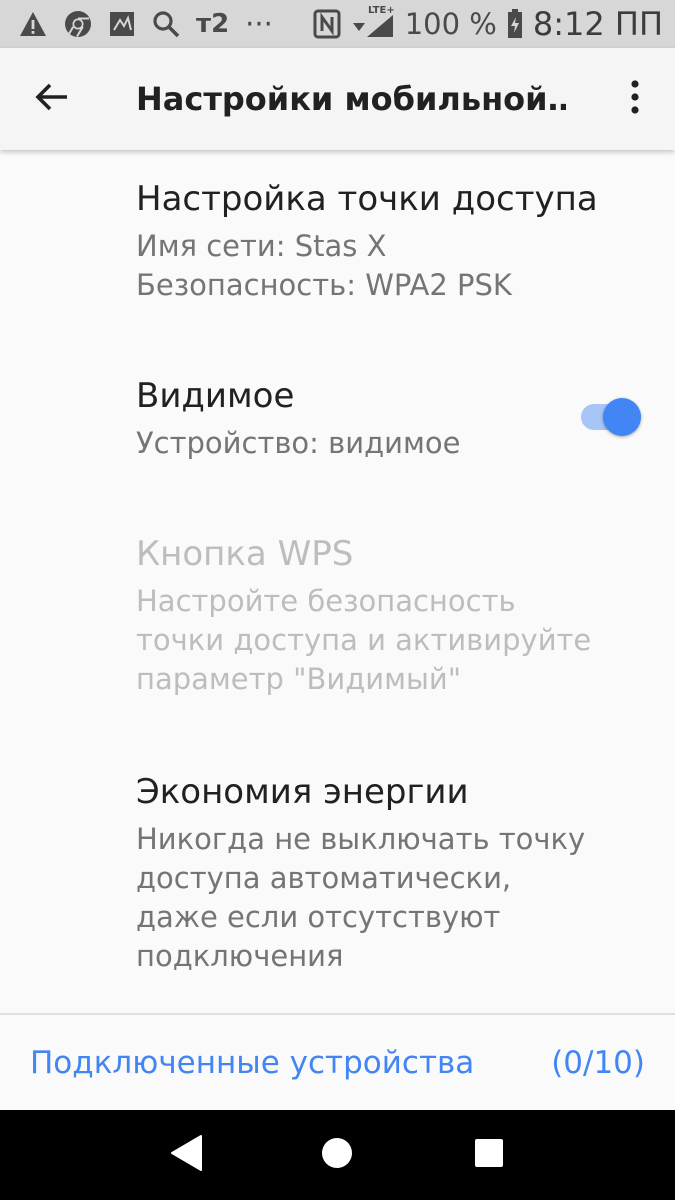 The width and height of the screenshot is (675, 1200). Describe the element at coordinates (622, 417) in the screenshot. I see `switch-thumb` at that location.